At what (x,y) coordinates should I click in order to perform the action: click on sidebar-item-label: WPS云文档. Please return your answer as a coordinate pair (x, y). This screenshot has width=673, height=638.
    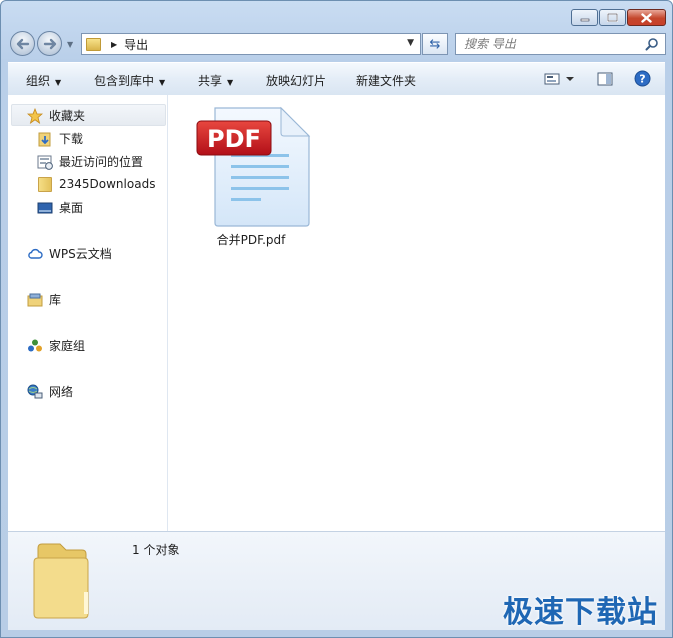
    Looking at the image, I should click on (80, 254).